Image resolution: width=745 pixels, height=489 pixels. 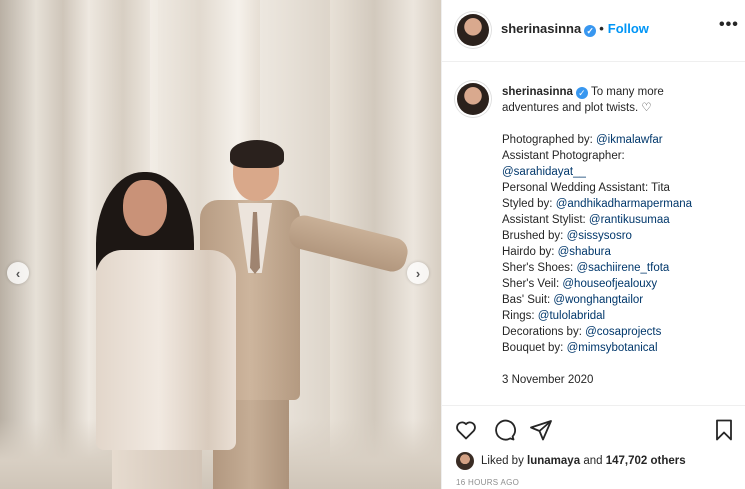 I want to click on next-photo-button: ›, so click(x=418, y=273).